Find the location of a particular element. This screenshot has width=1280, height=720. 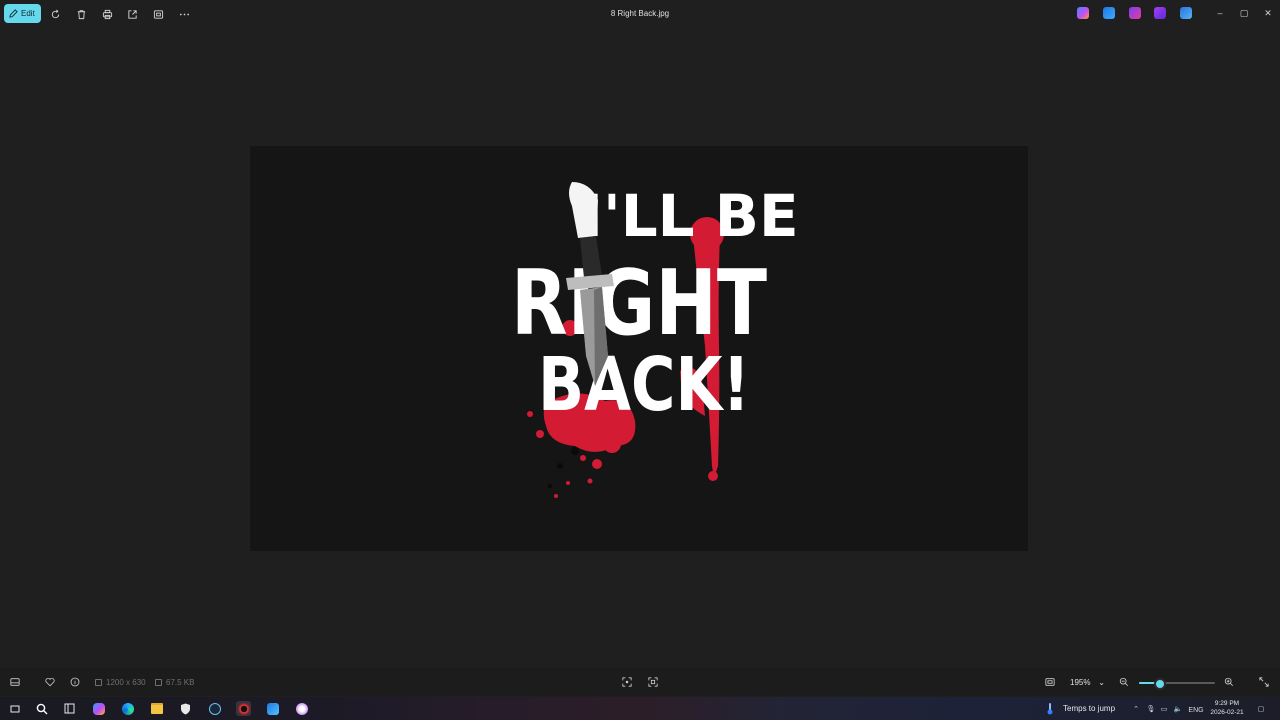

volume-icon: 🔈 is located at coordinates (1178, 709).